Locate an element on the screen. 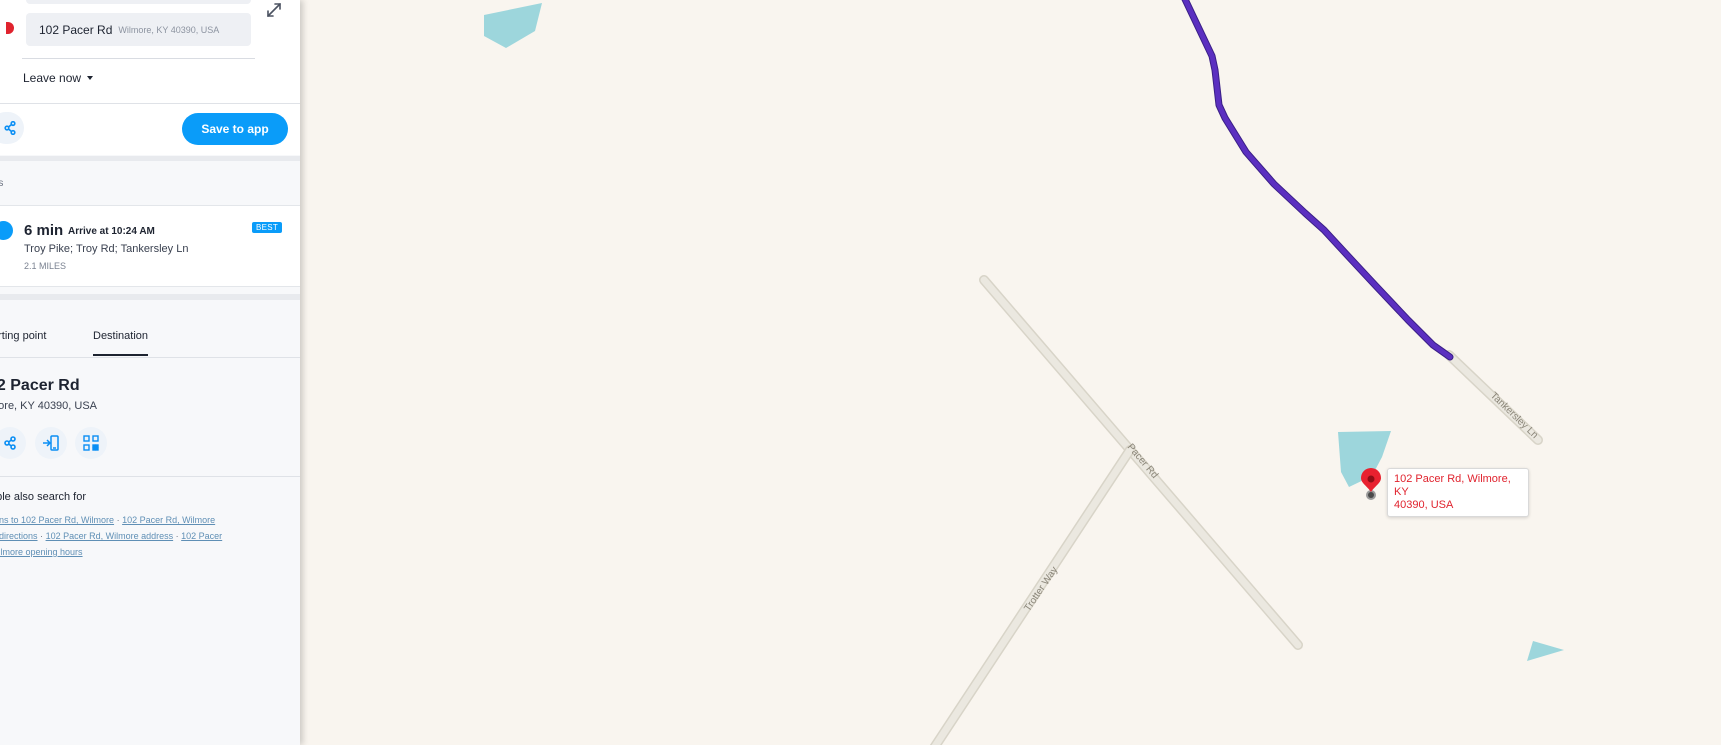 The height and width of the screenshot is (745, 1721). marker-popup-line1: 102 Pacer Rd, Wilmore, KY is located at coordinates (1452, 485).